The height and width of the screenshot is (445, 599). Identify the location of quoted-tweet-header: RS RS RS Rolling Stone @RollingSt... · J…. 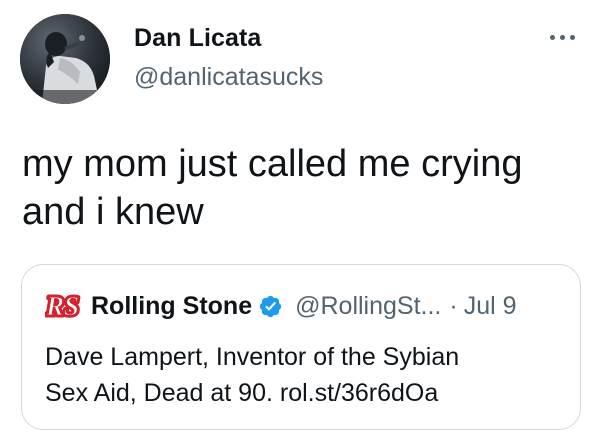
(281, 306).